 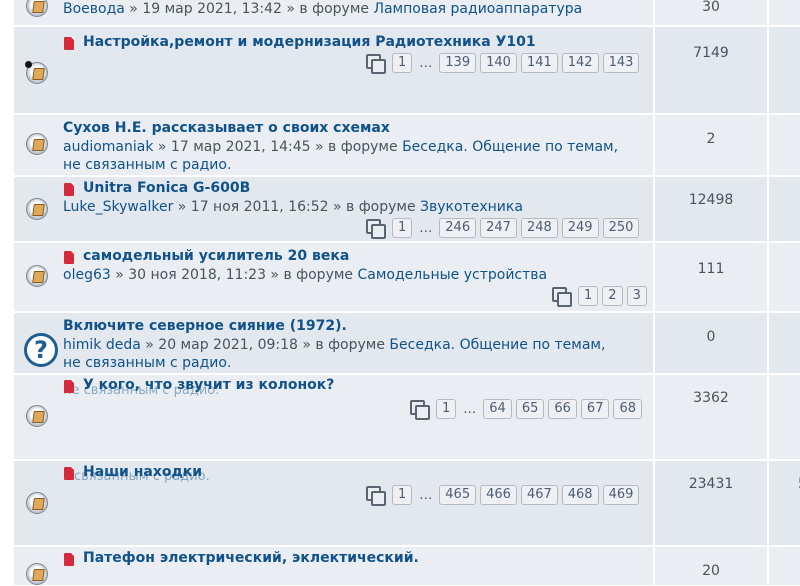 What do you see at coordinates (142, 472) in the screenshot?
I see `topic-title-link: Наши находки` at bounding box center [142, 472].